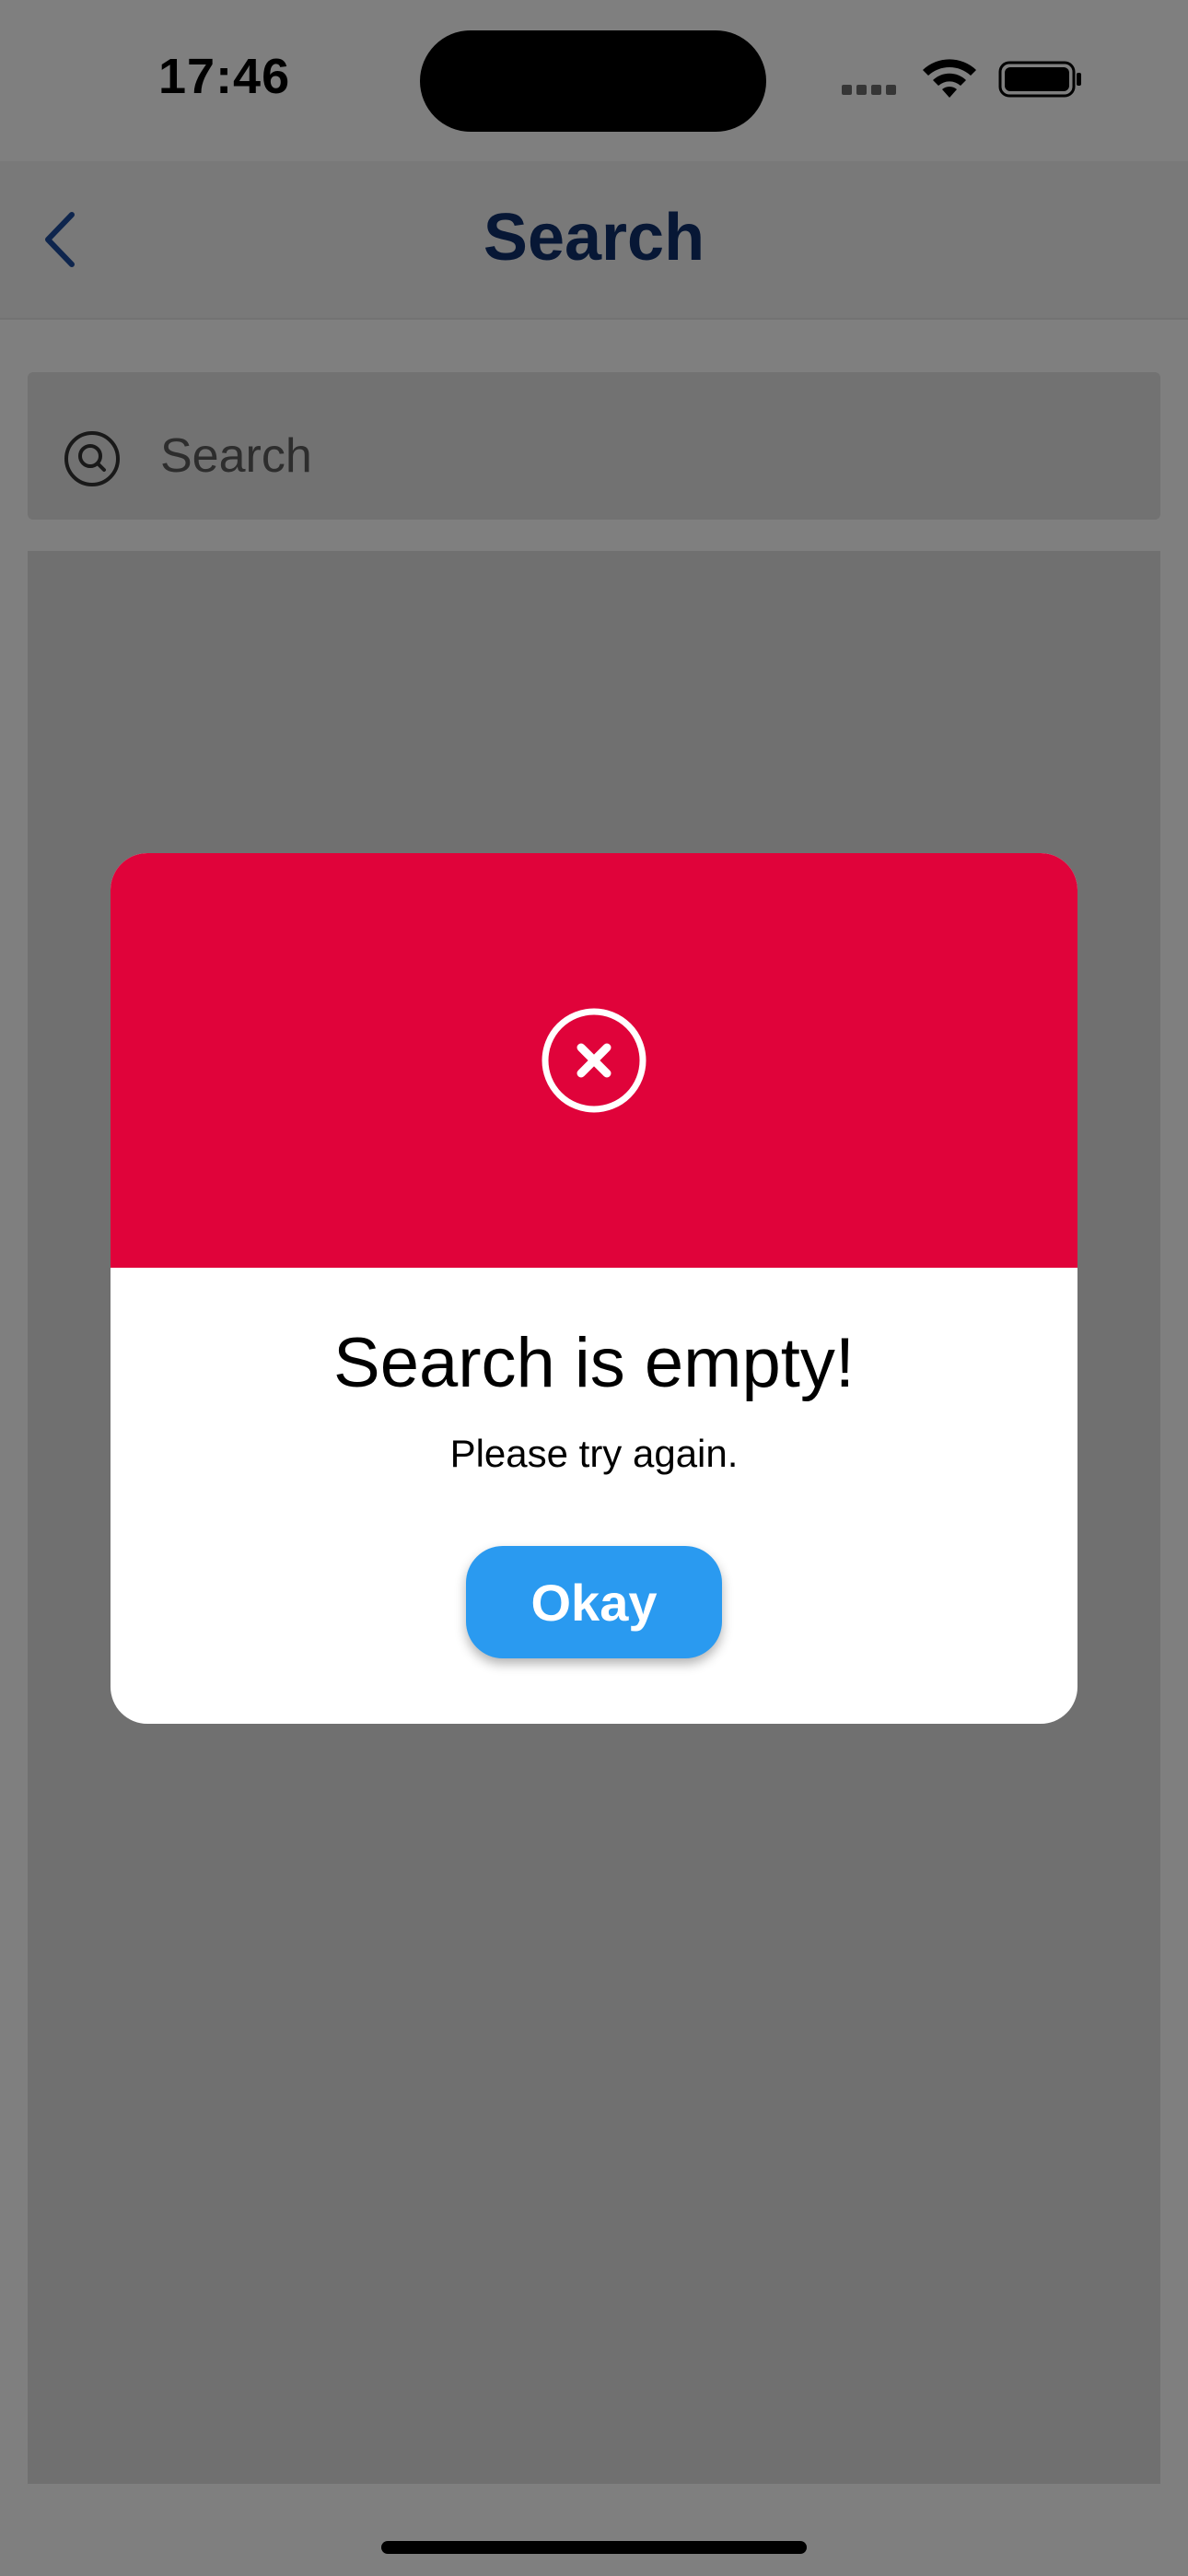 This screenshot has width=1188, height=2576. What do you see at coordinates (594, 1453) in the screenshot?
I see `dialog-message: Please try again.` at bounding box center [594, 1453].